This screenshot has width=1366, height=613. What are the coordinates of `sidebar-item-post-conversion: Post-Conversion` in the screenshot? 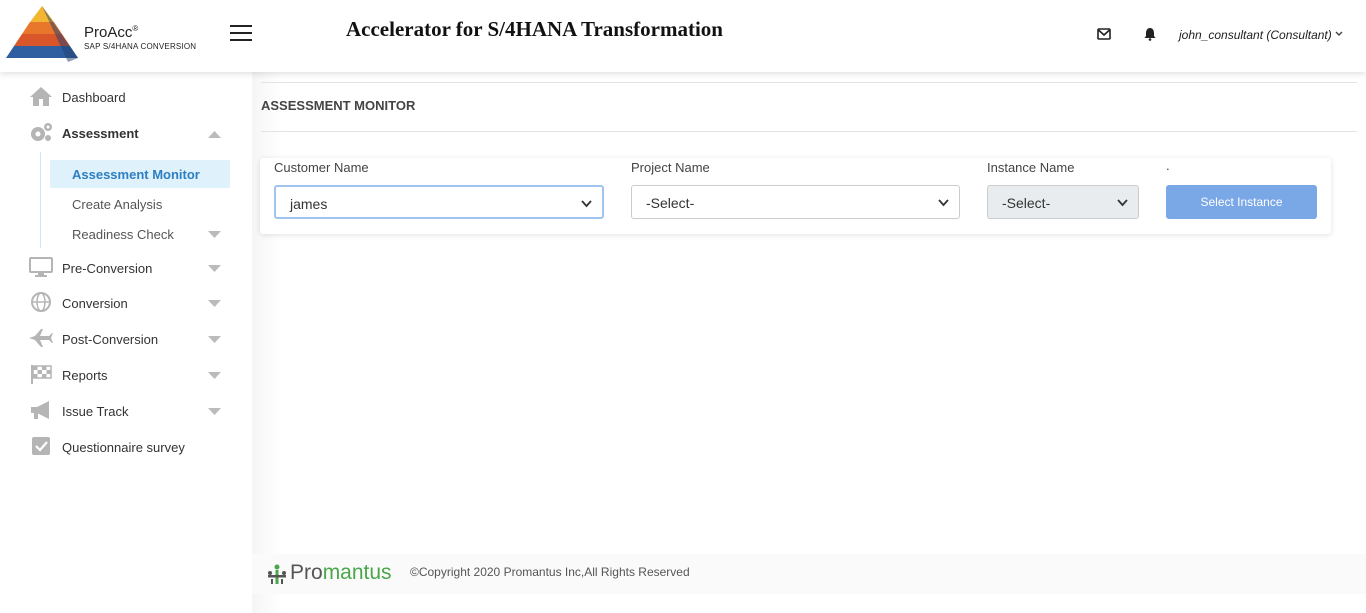 It's located at (126, 339).